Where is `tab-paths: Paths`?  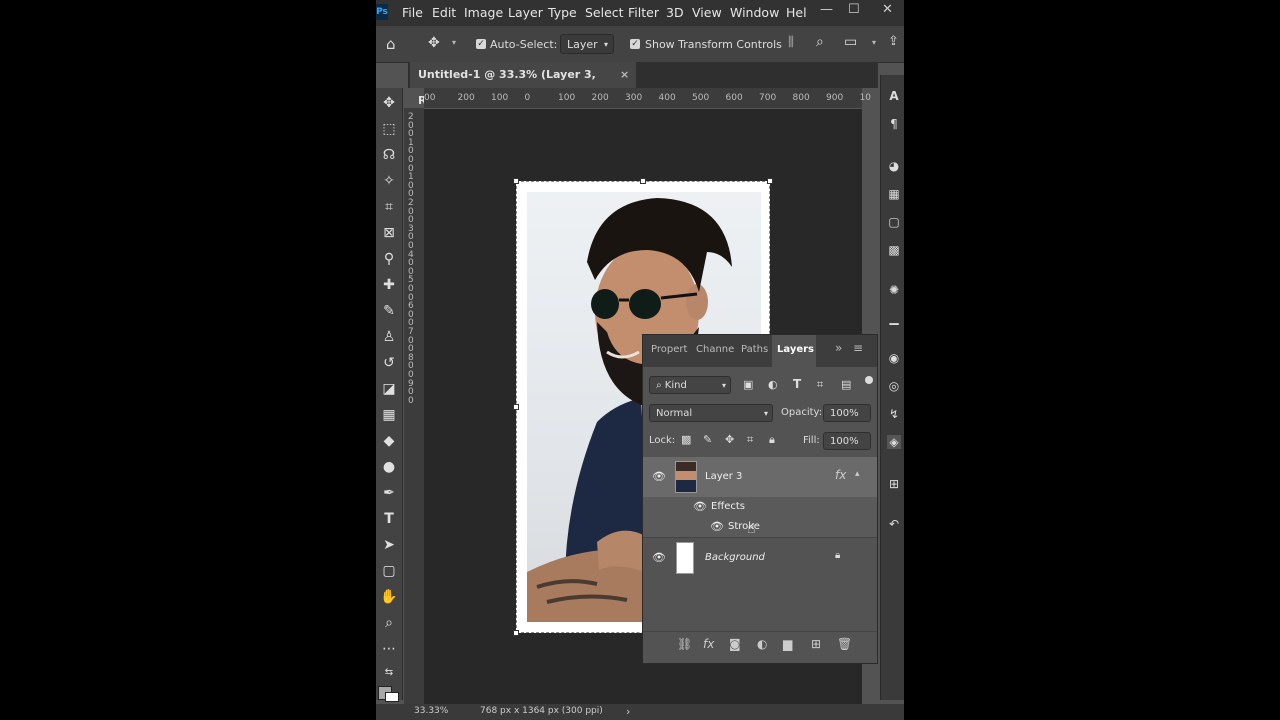 tab-paths: Paths is located at coordinates (754, 349).